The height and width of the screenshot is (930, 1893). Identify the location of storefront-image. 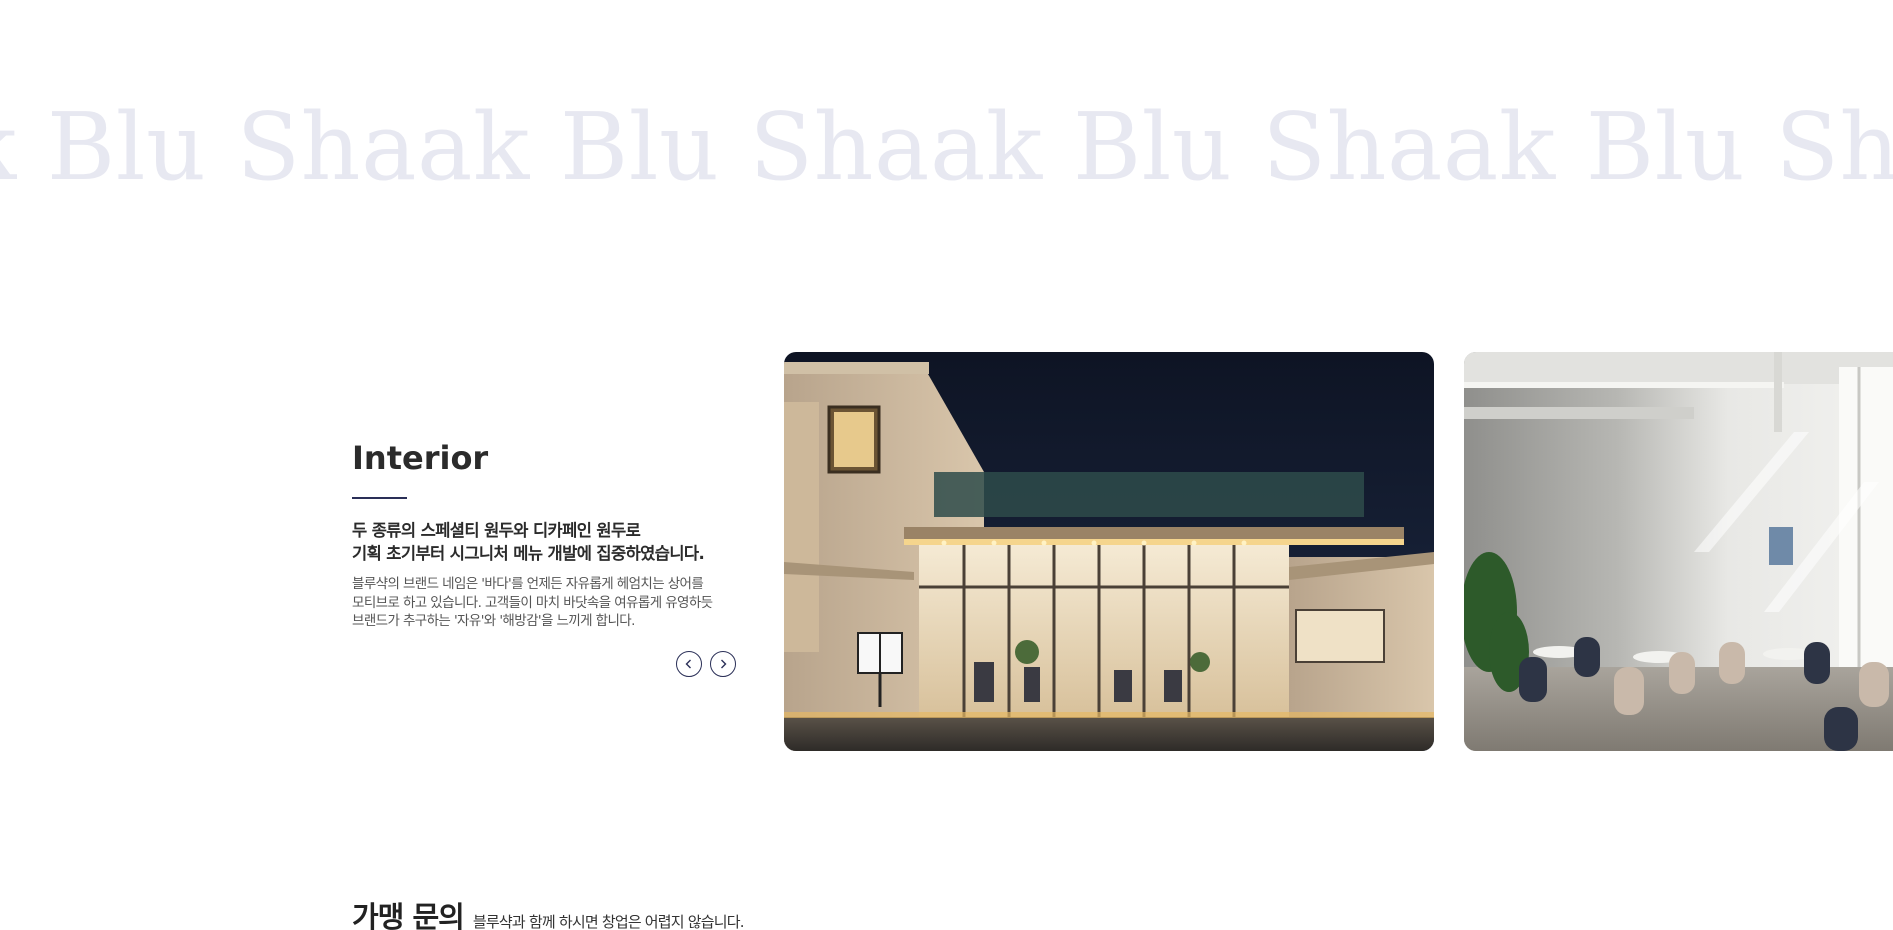
(1109, 551).